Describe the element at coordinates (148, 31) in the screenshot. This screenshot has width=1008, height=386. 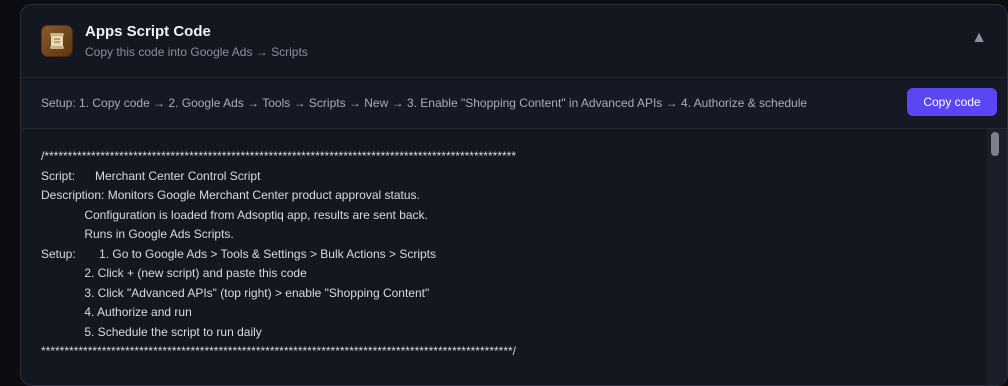
I see `panel-title: Apps Script Code` at that location.